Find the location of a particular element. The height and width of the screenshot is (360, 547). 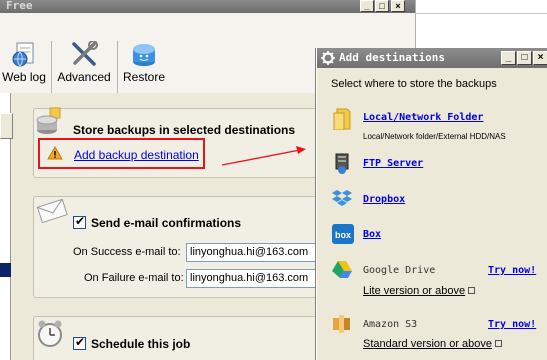

backup-section-title: Store backups in selected destinations is located at coordinates (184, 130).